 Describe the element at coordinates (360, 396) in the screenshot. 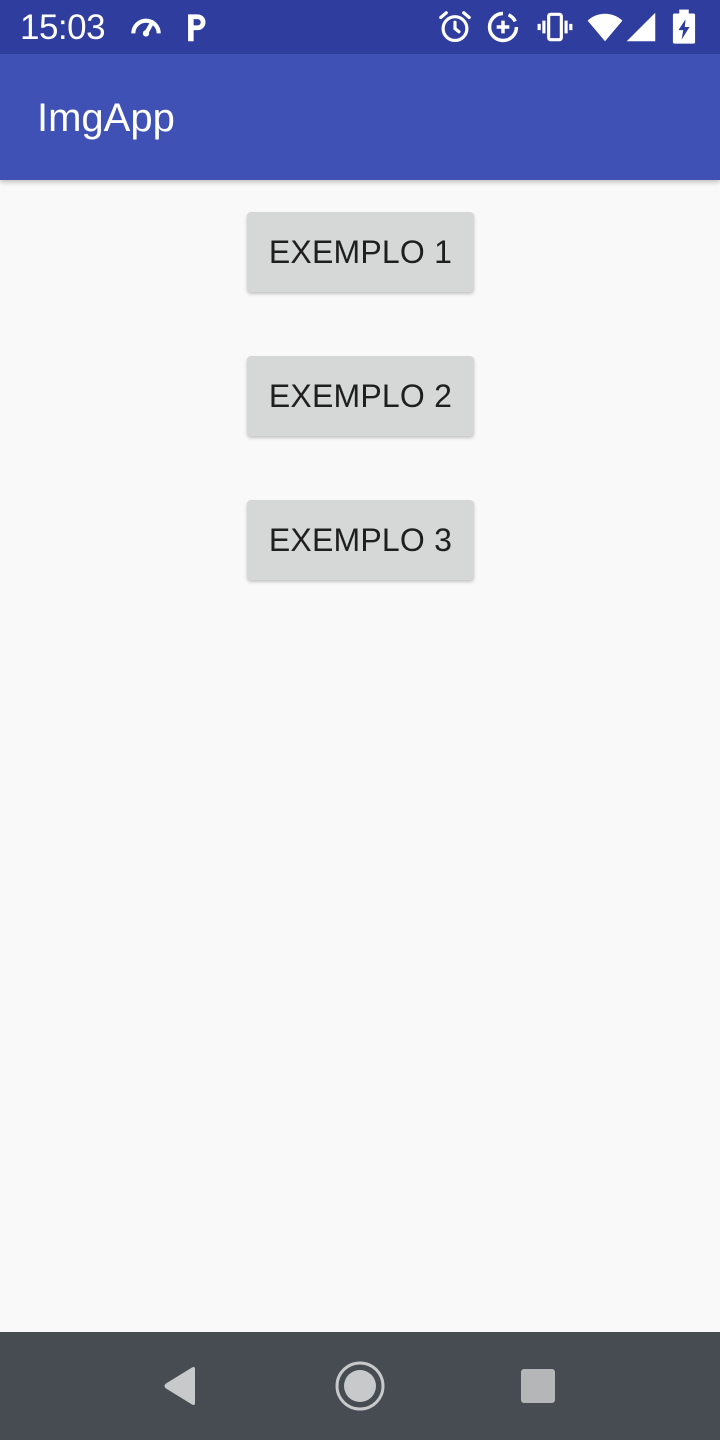

I see `exemplo-2-button: EXEMPLO 2` at that location.